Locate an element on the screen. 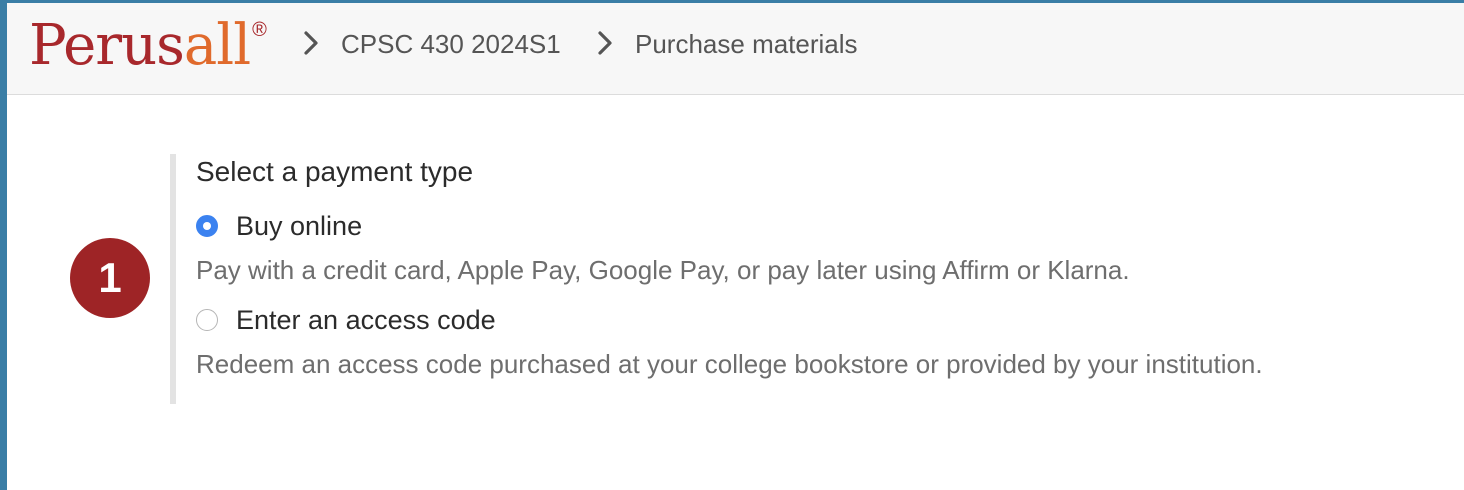  perusall-logo: Perusall ® is located at coordinates (148, 52).